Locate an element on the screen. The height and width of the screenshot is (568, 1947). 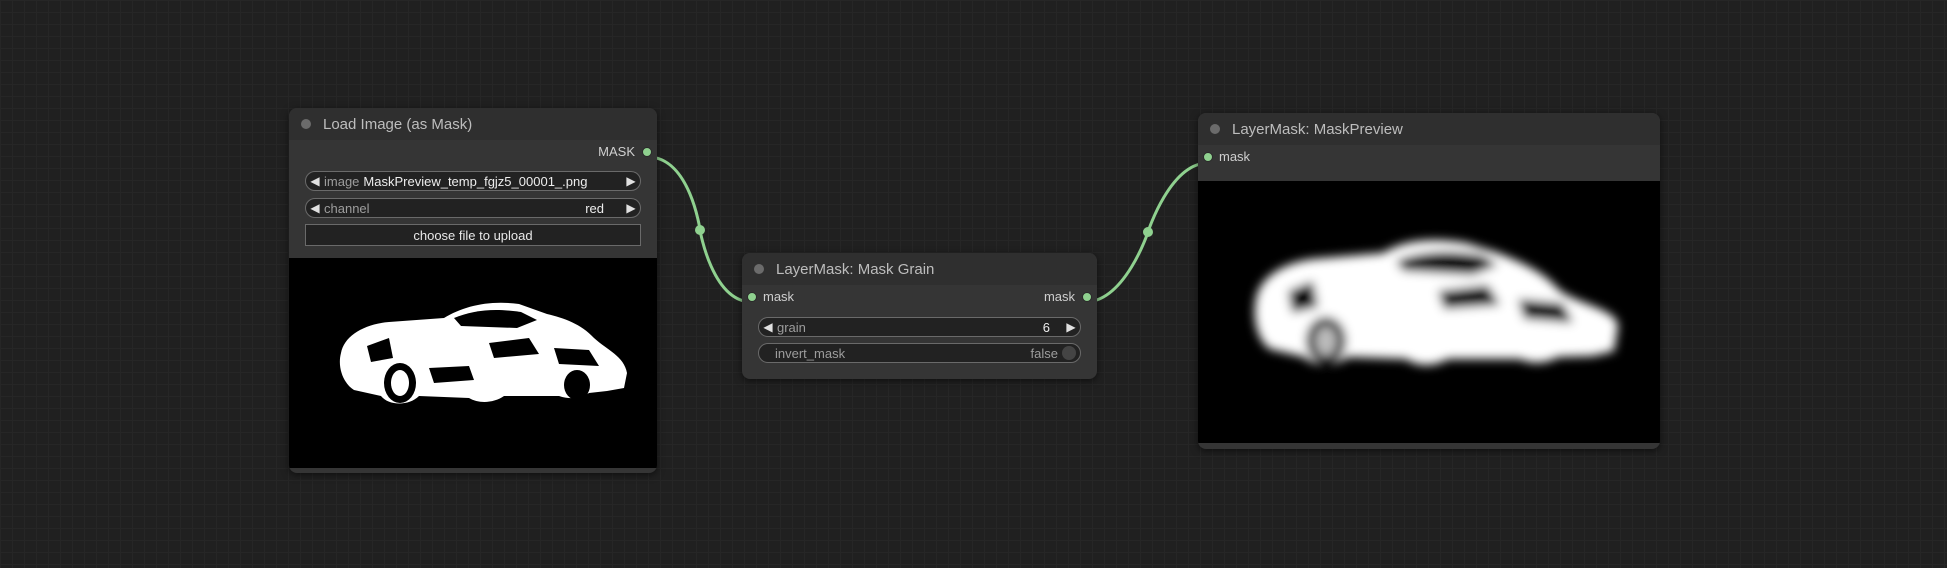
grain-value: 6 is located at coordinates (1046, 327).